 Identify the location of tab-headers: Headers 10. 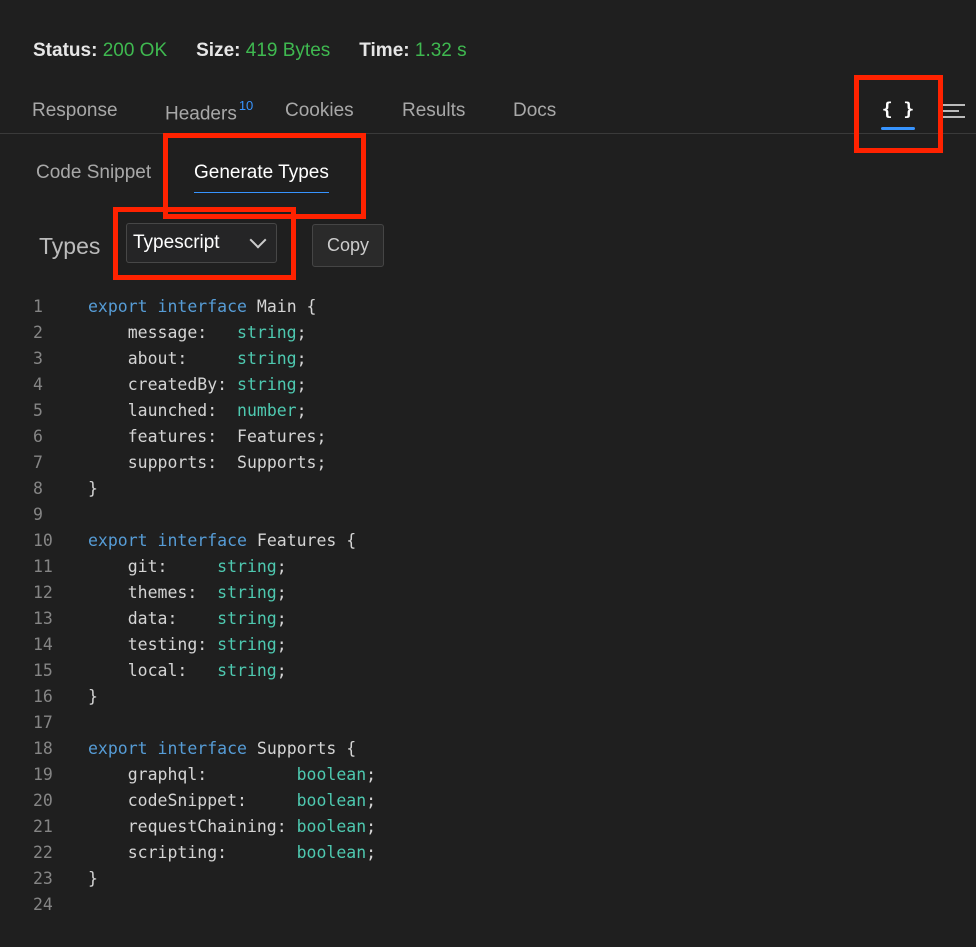
(209, 111).